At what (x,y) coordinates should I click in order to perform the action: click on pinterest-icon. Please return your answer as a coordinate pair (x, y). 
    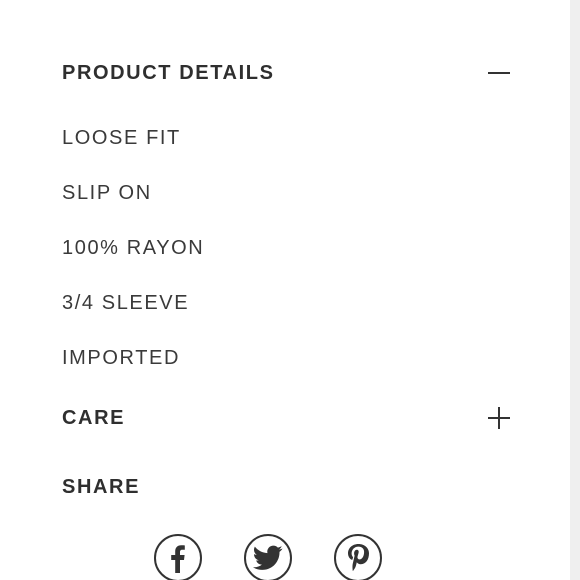
    Looking at the image, I should click on (358, 557).